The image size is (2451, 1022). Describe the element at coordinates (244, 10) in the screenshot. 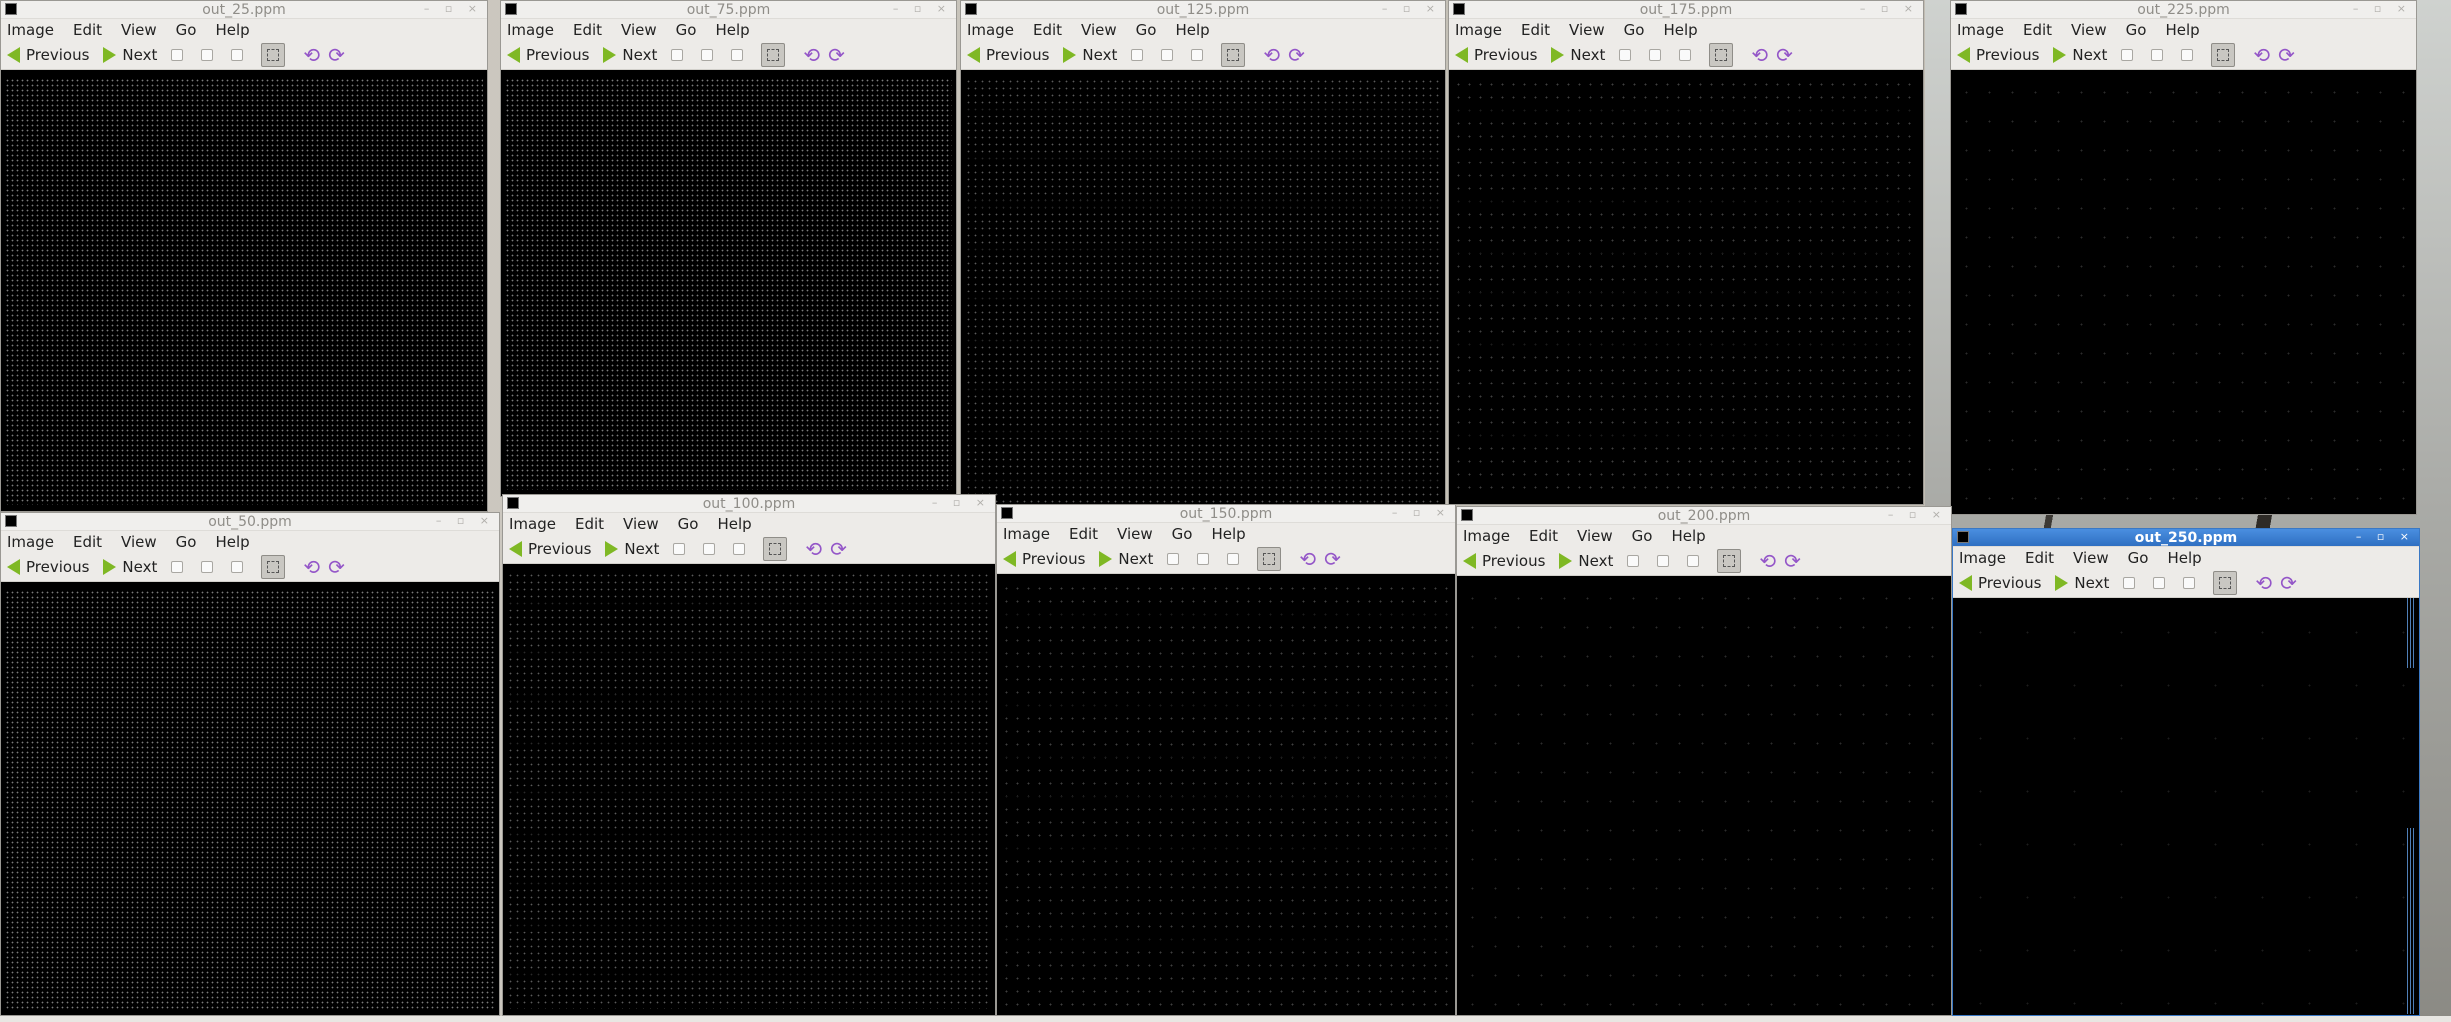

I see `window-titlebar: out_25.ppm – ▫ ×` at that location.